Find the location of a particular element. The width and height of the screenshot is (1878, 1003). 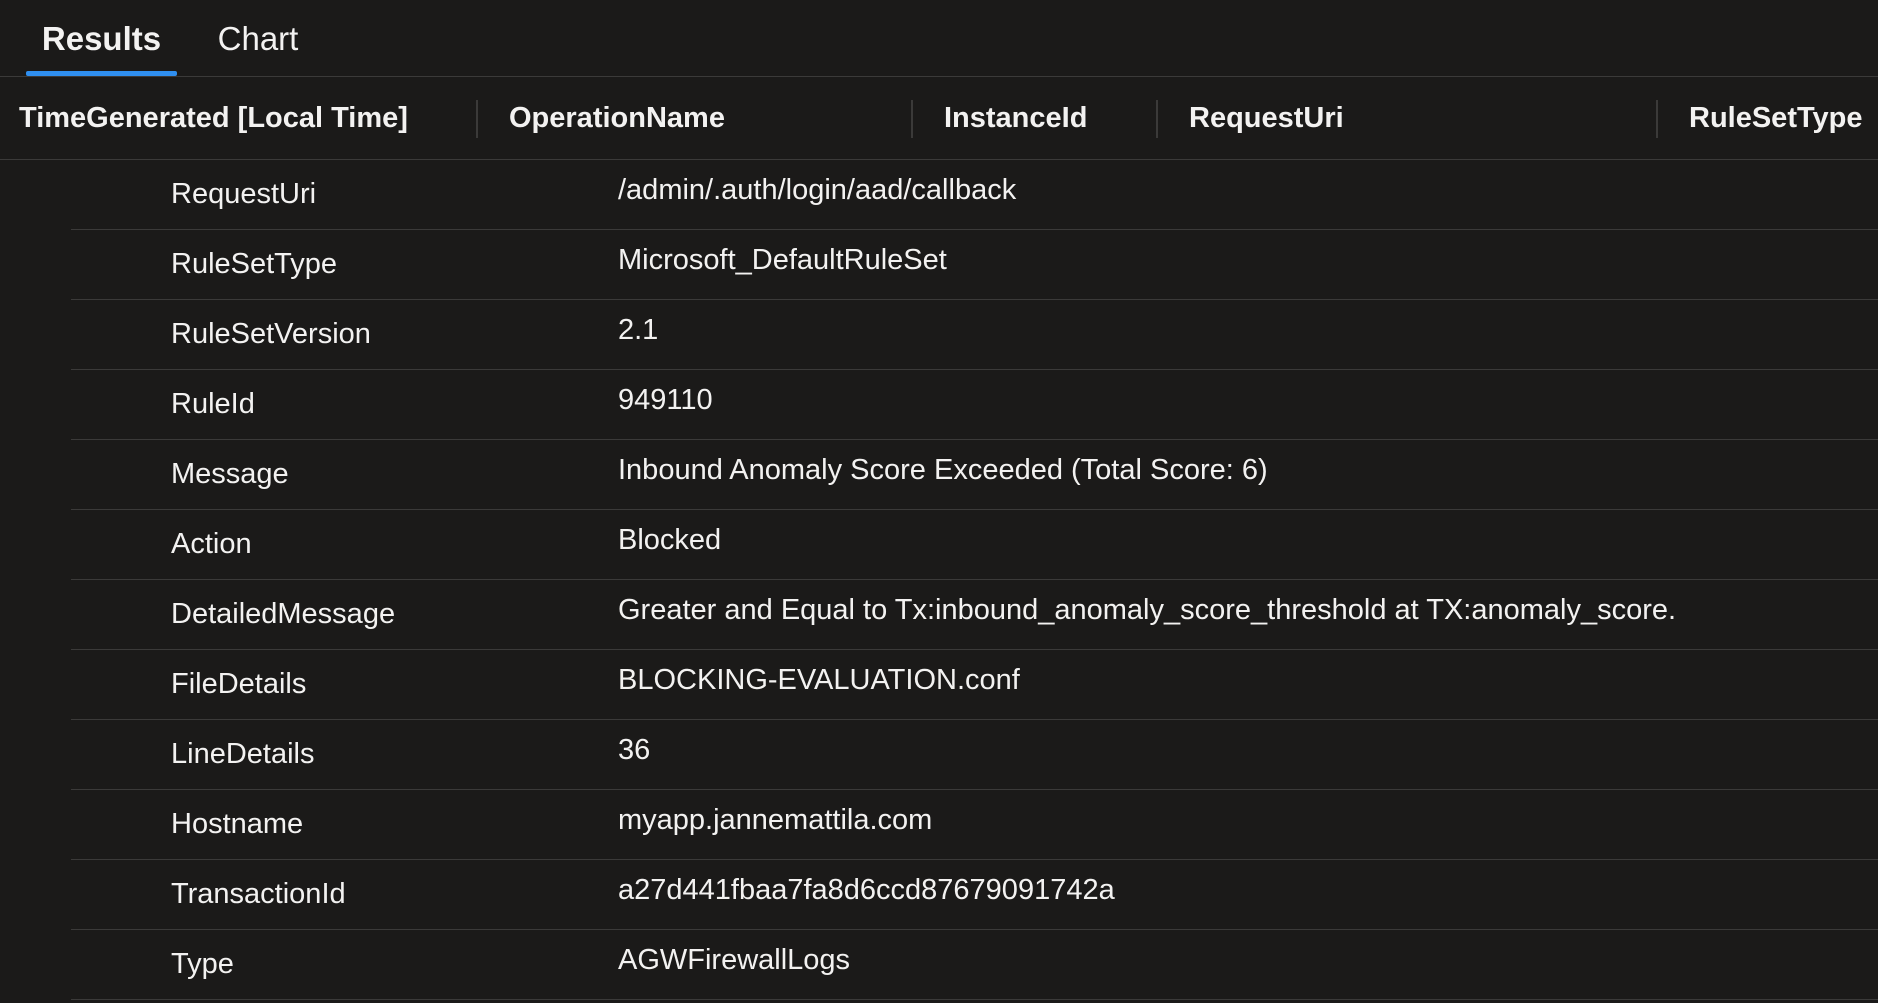

detail-key: Type is located at coordinates (202, 964).